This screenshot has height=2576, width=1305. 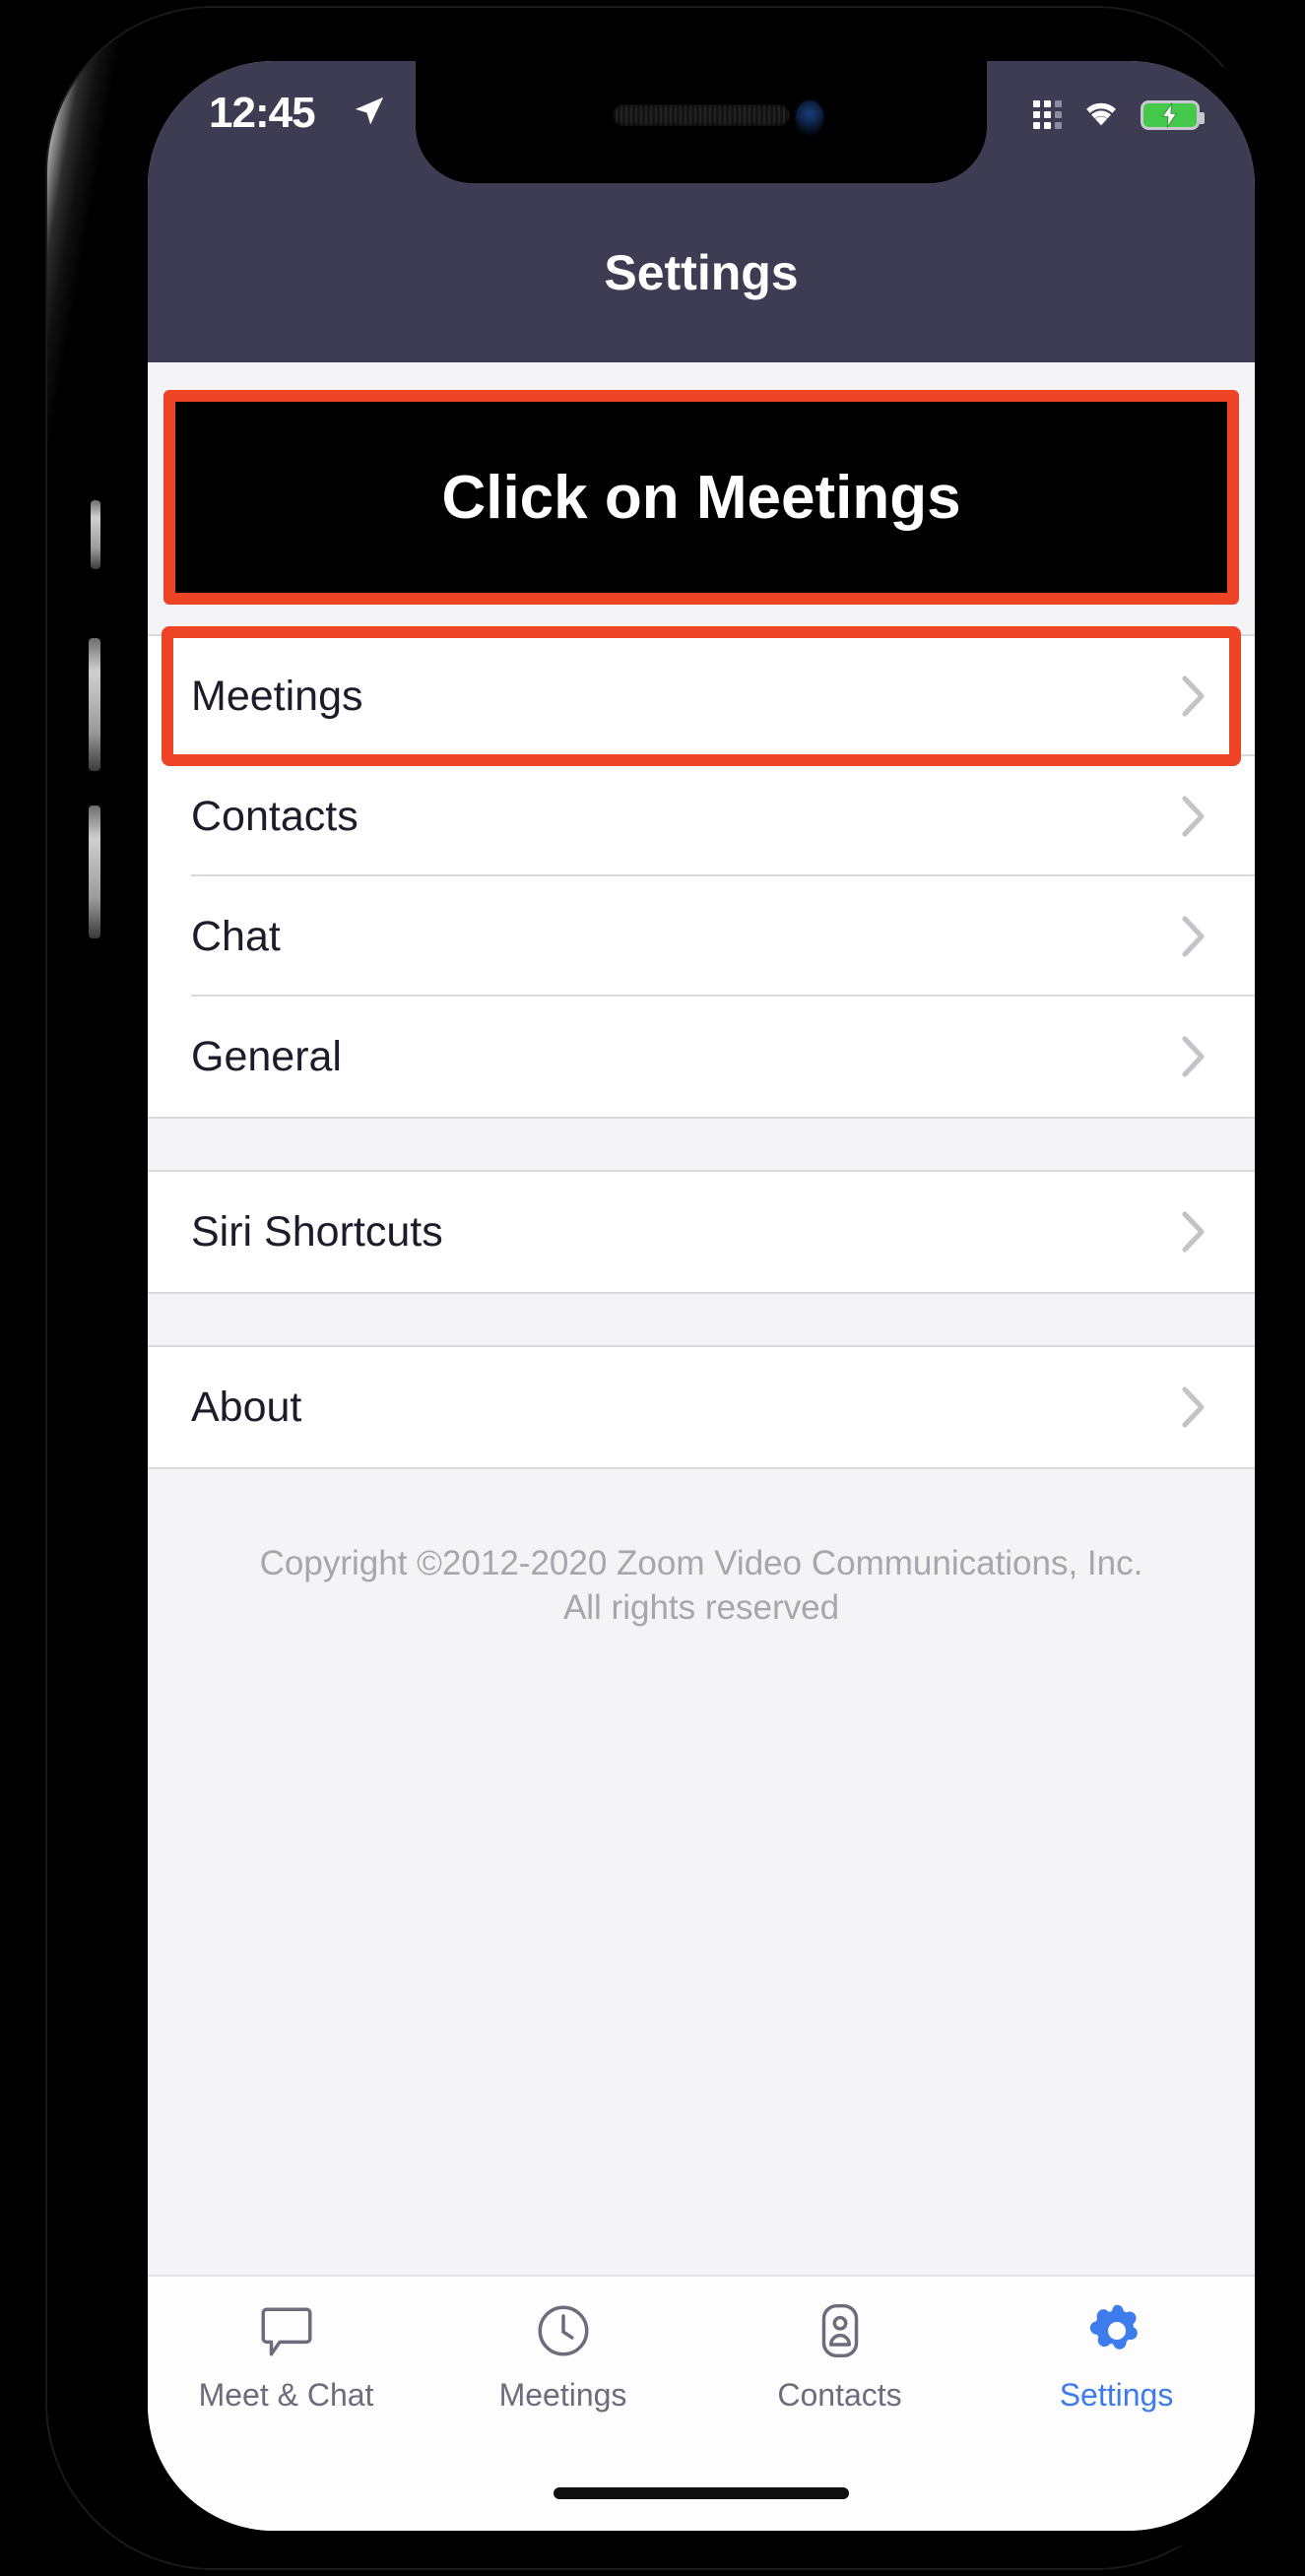 What do you see at coordinates (1101, 115) in the screenshot?
I see `wifi-icon` at bounding box center [1101, 115].